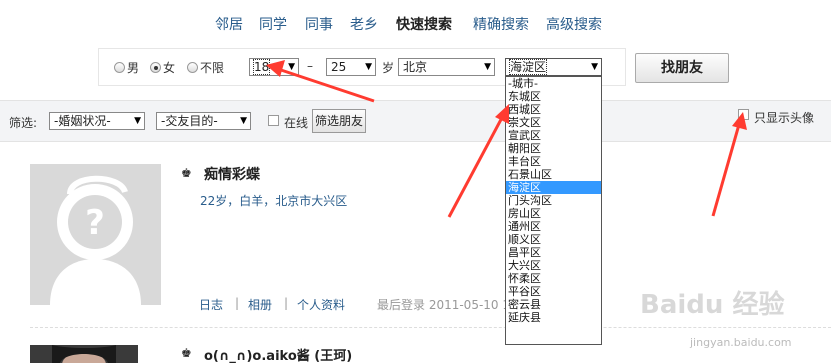  What do you see at coordinates (82, 121) in the screenshot?
I see `marital-status-value: -婚姻状况-` at bounding box center [82, 121].